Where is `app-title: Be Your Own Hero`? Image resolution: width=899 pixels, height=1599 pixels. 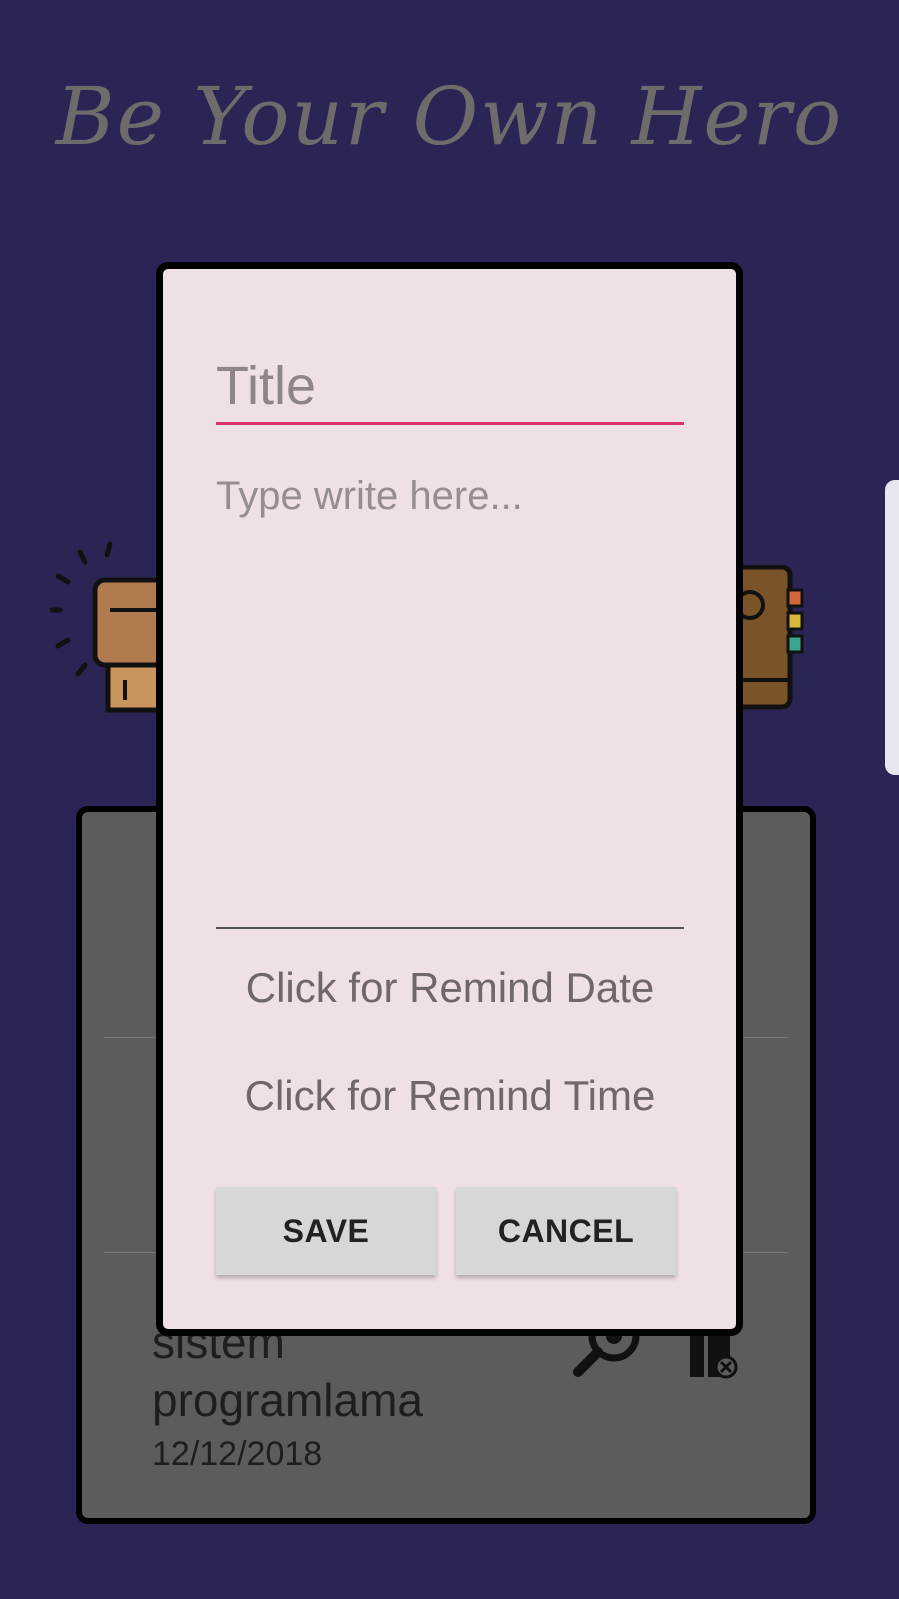 app-title: Be Your Own Hero is located at coordinates (449, 116).